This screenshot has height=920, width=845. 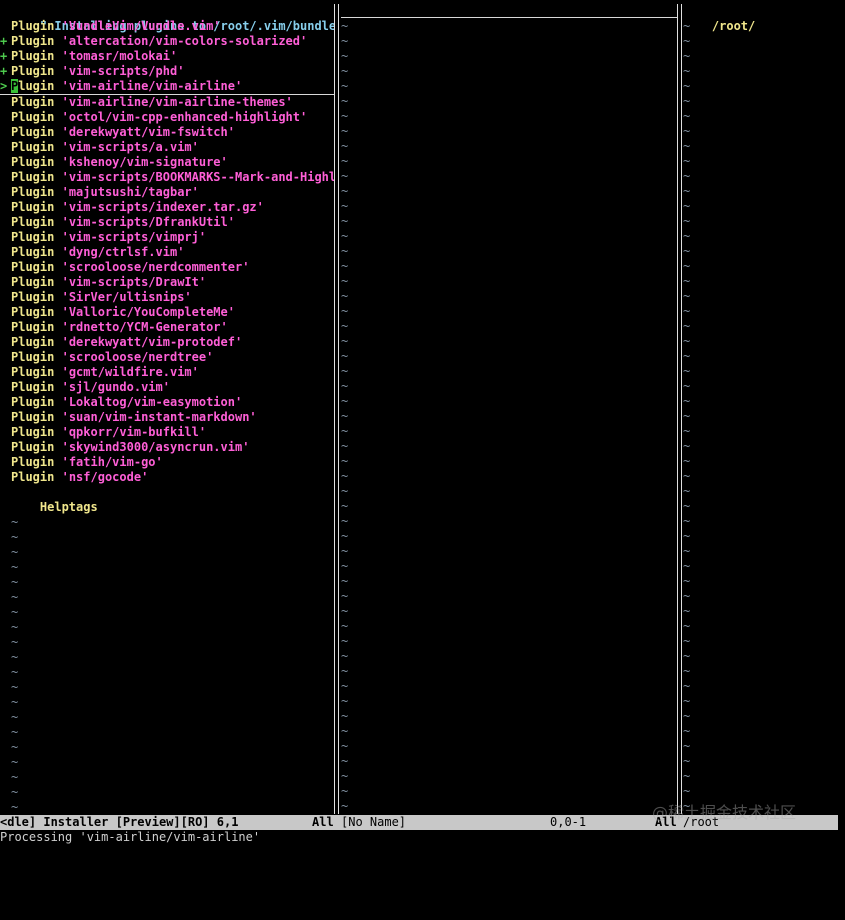 I want to click on install-status-marker: +, so click(x=4, y=41).